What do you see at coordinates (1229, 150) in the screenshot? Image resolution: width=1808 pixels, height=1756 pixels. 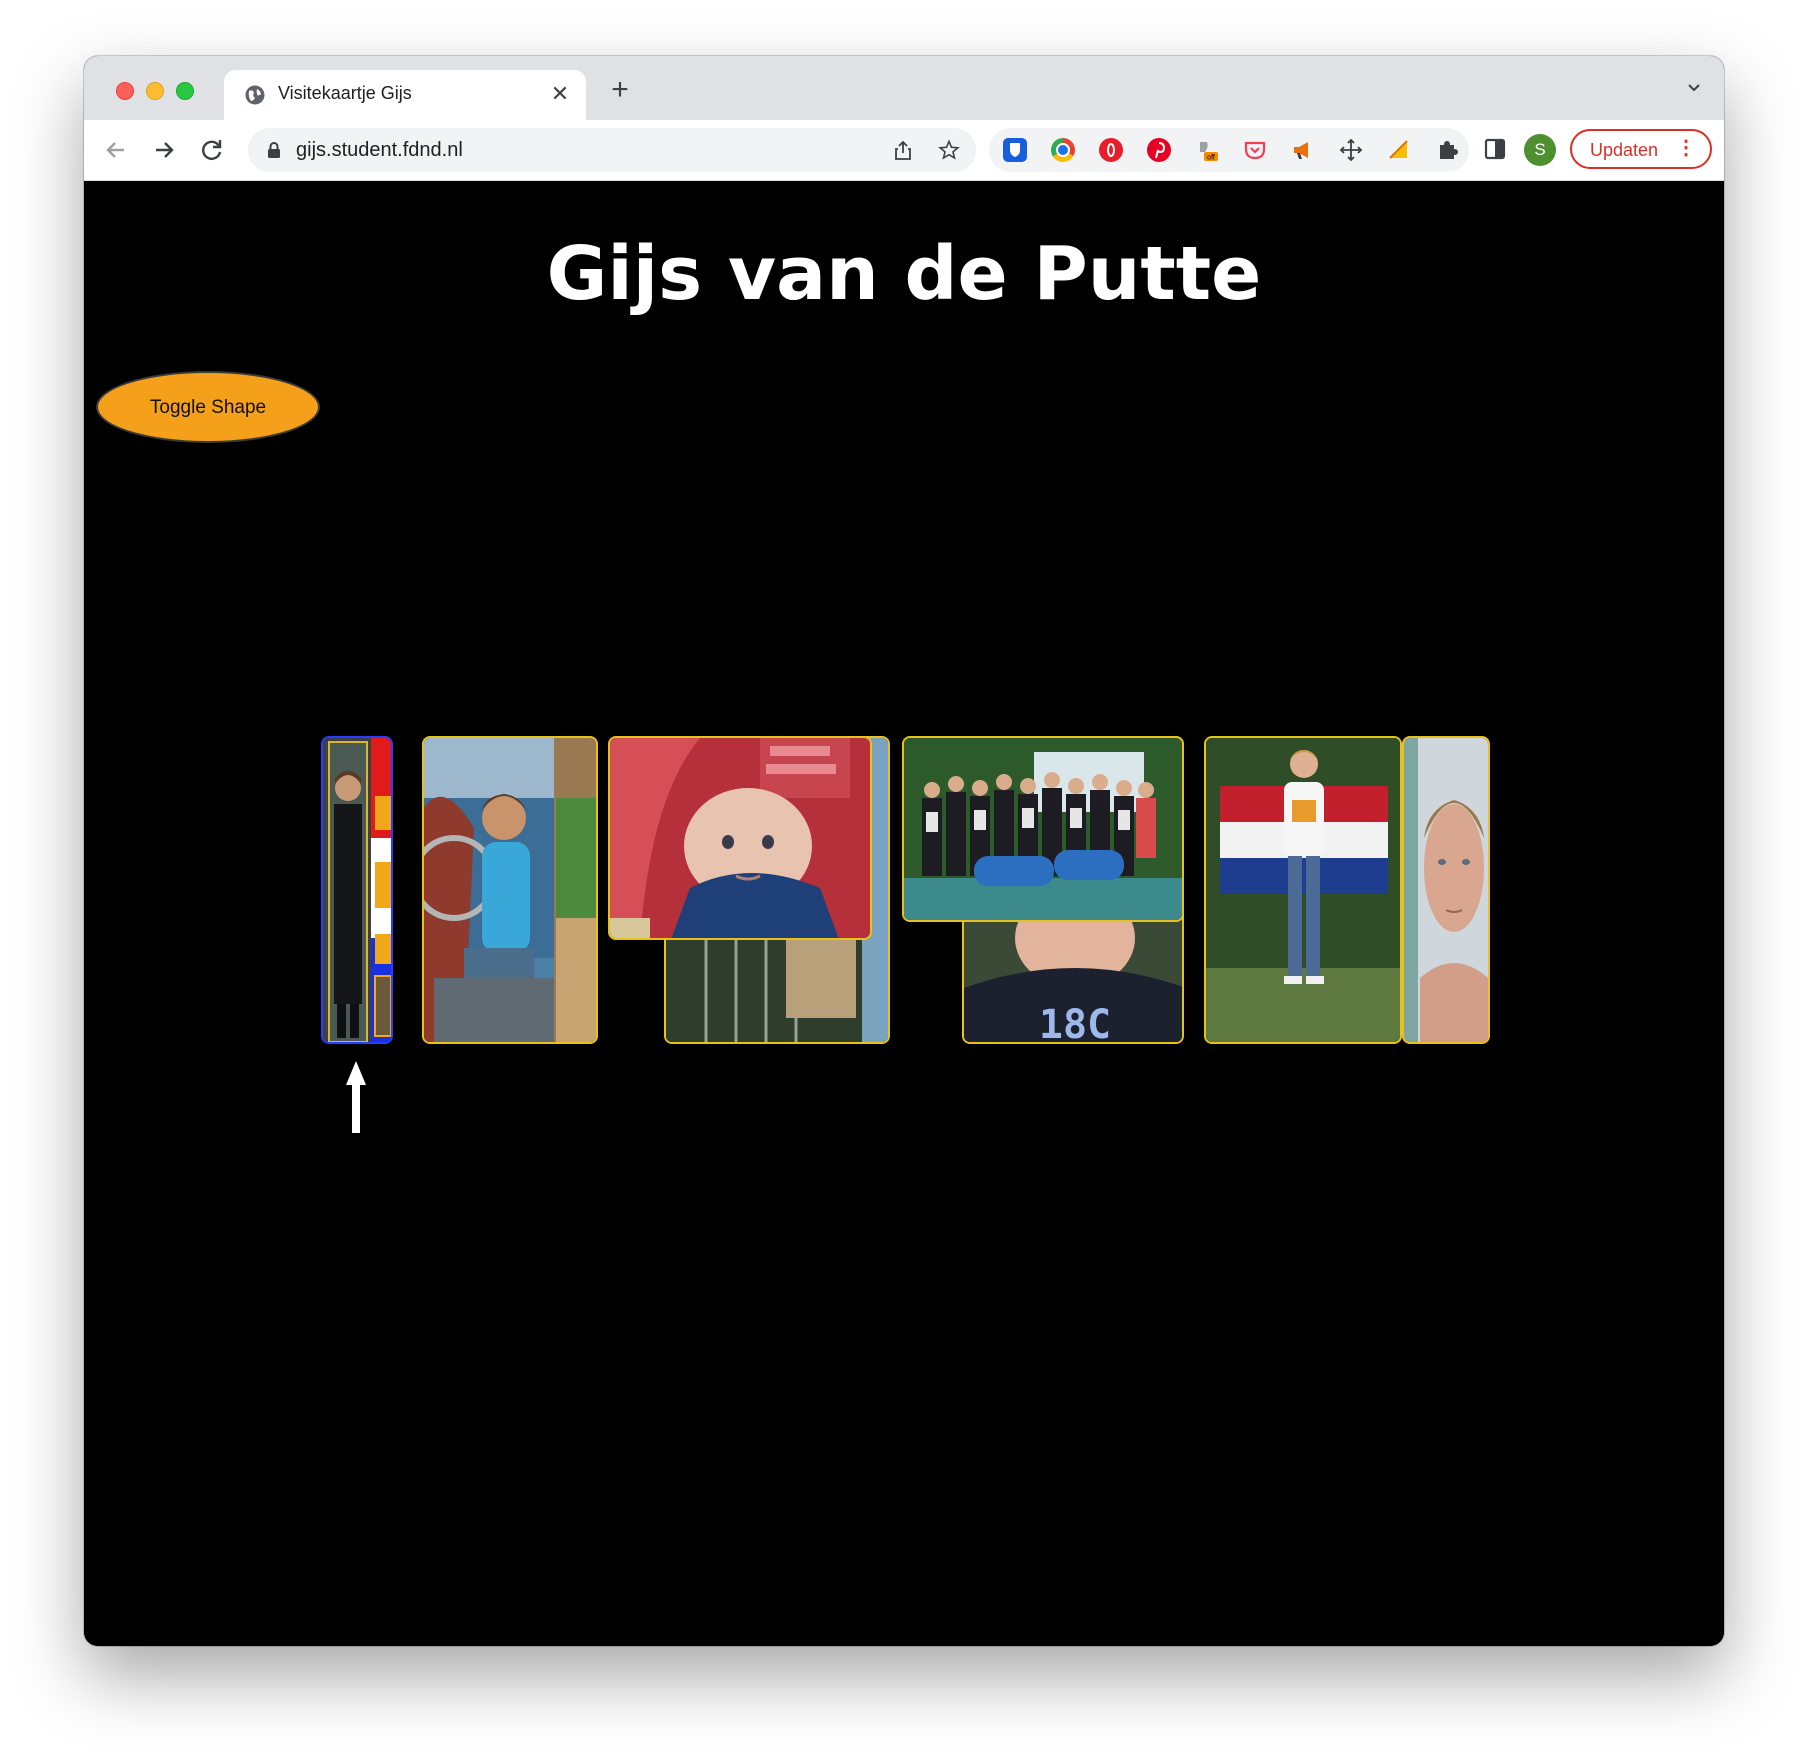 I see `extensions-tray: off` at bounding box center [1229, 150].